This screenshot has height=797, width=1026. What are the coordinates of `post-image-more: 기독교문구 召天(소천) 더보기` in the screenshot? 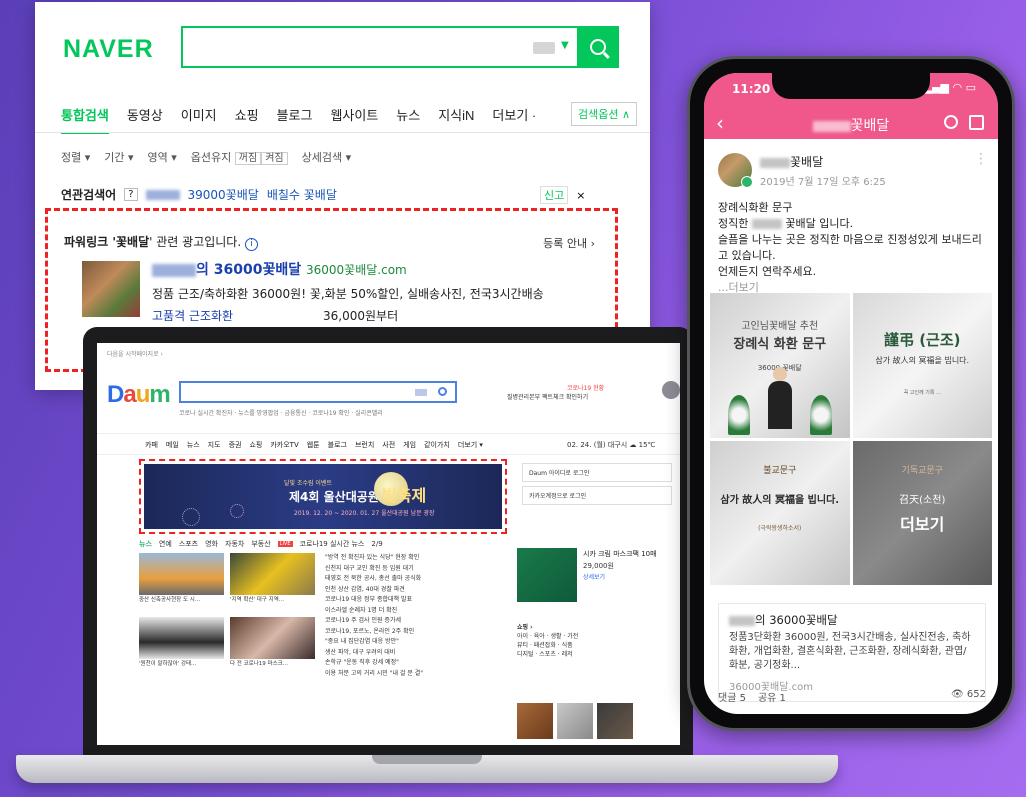 It's located at (922, 512).